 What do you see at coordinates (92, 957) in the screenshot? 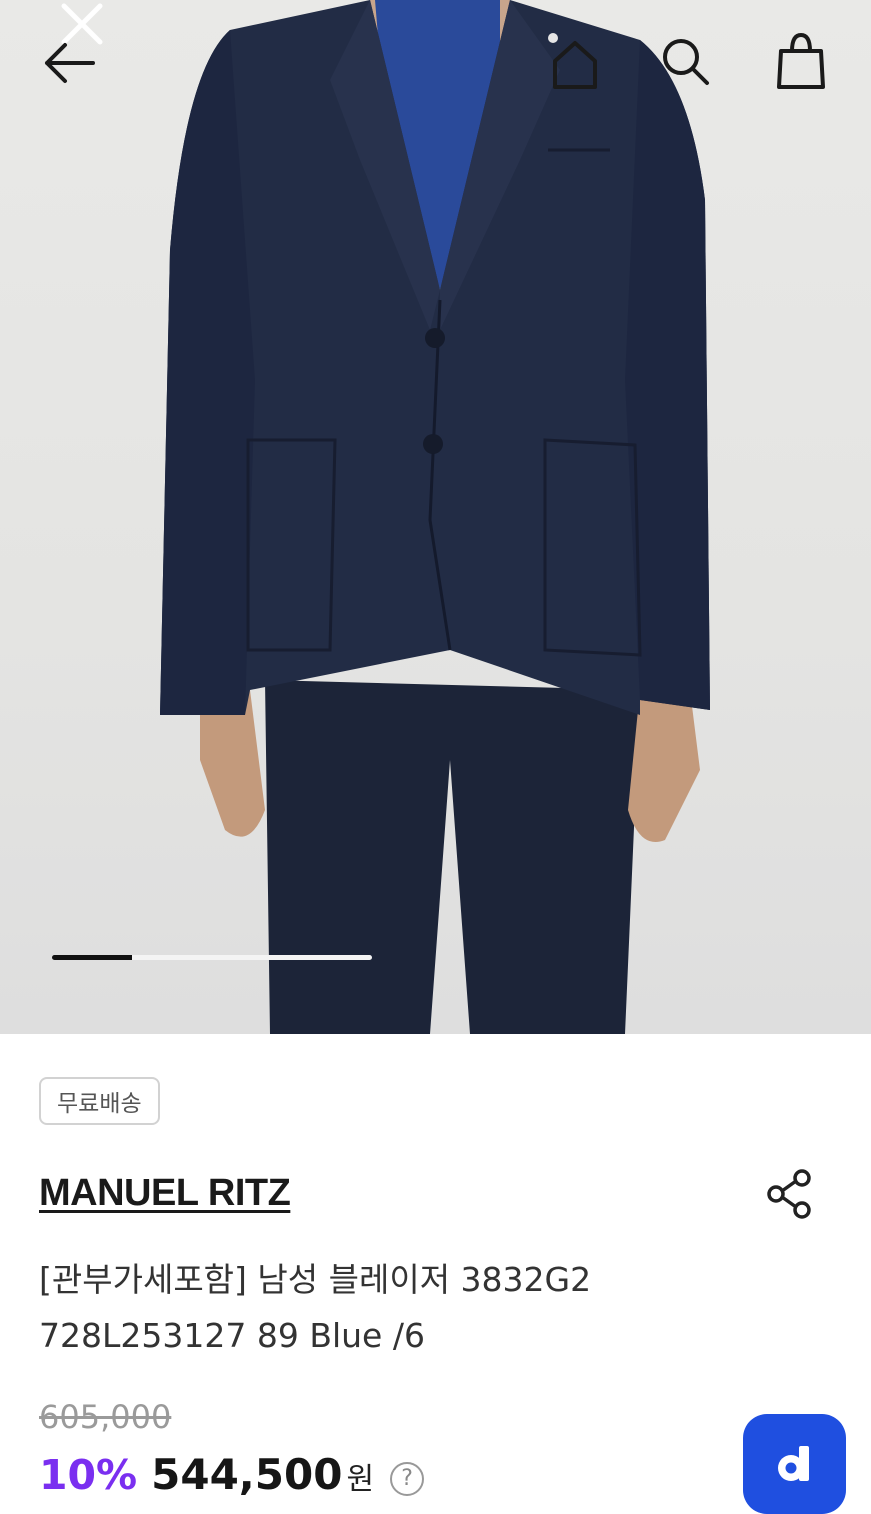
I see `gallery-progress-fill` at bounding box center [92, 957].